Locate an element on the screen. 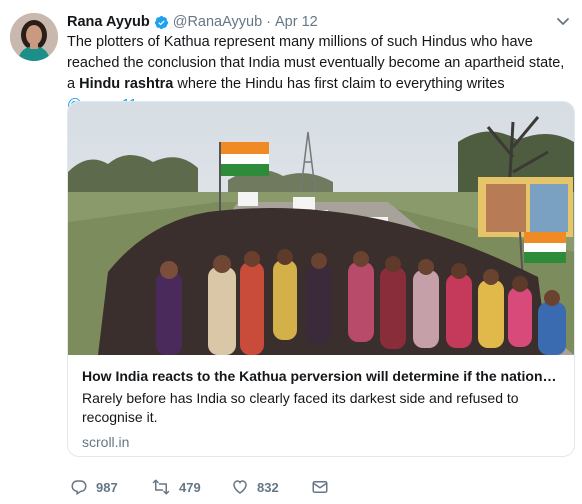 The width and height of the screenshot is (582, 504). retweet-button: 479 is located at coordinates (176, 487).